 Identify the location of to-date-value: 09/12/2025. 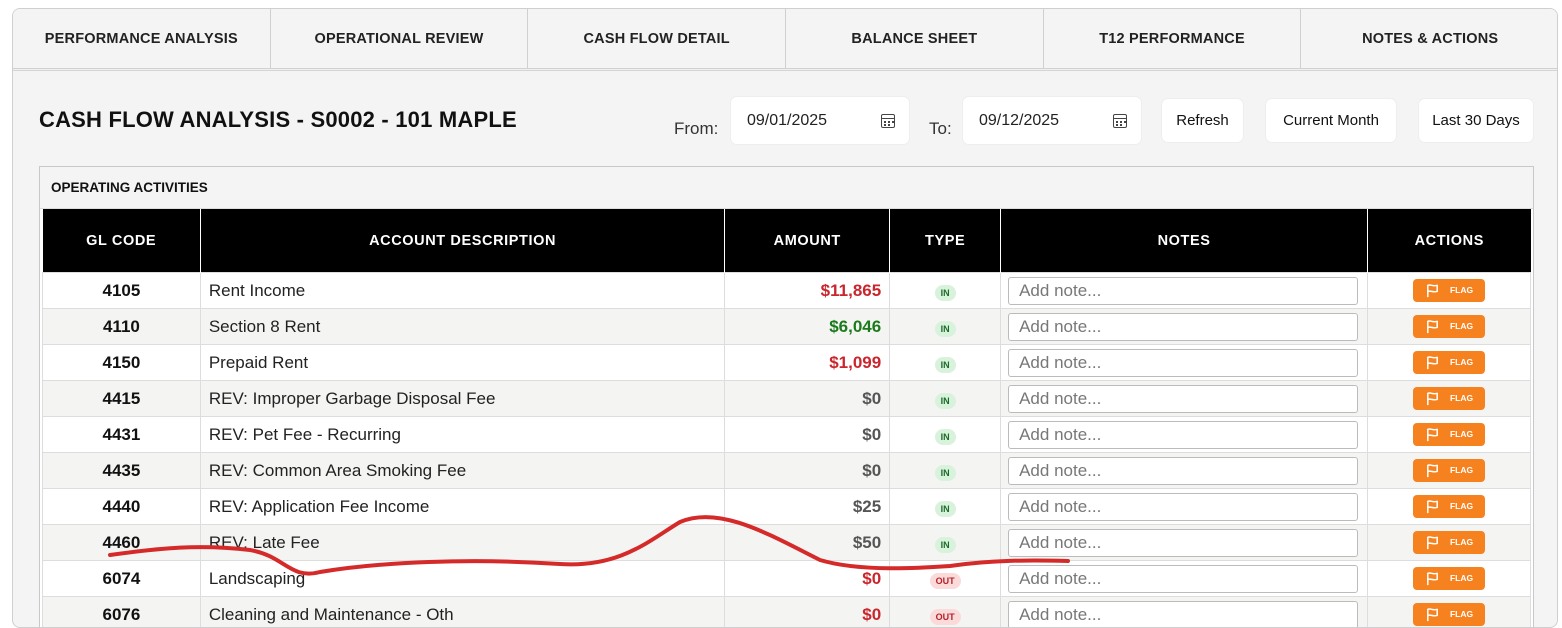
(1019, 121).